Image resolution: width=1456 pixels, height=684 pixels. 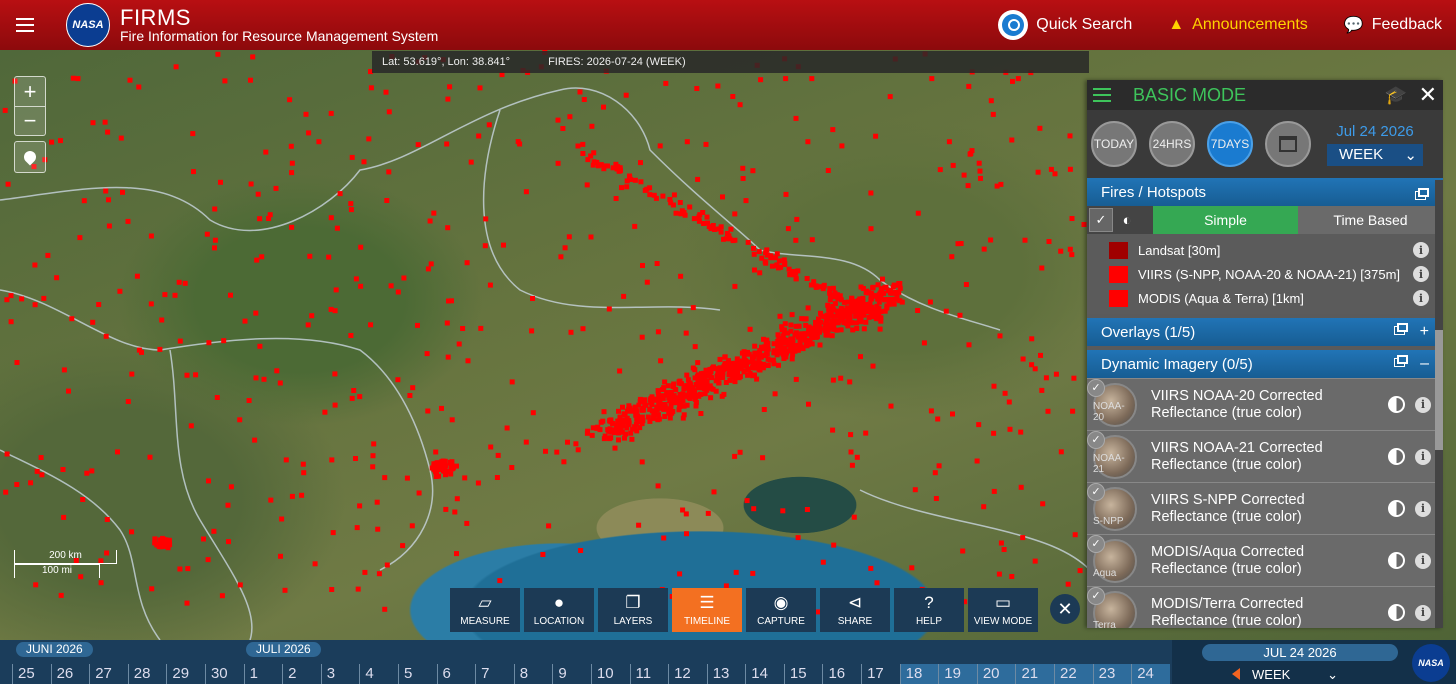 What do you see at coordinates (185, 674) in the screenshot?
I see `timeline-day: 29` at bounding box center [185, 674].